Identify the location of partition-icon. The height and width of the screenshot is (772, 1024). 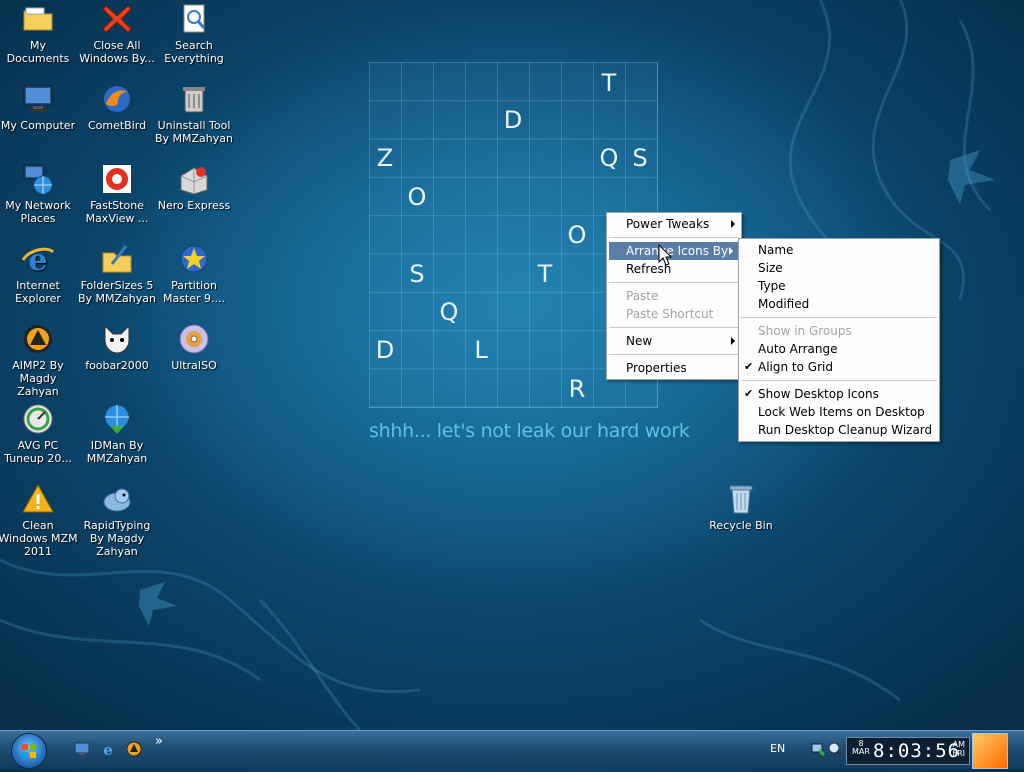
(194, 259).